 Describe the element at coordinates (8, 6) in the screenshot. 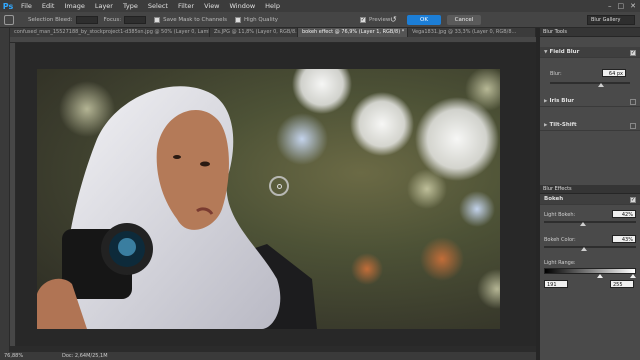

I see `photoshop-logo: Ps` at that location.